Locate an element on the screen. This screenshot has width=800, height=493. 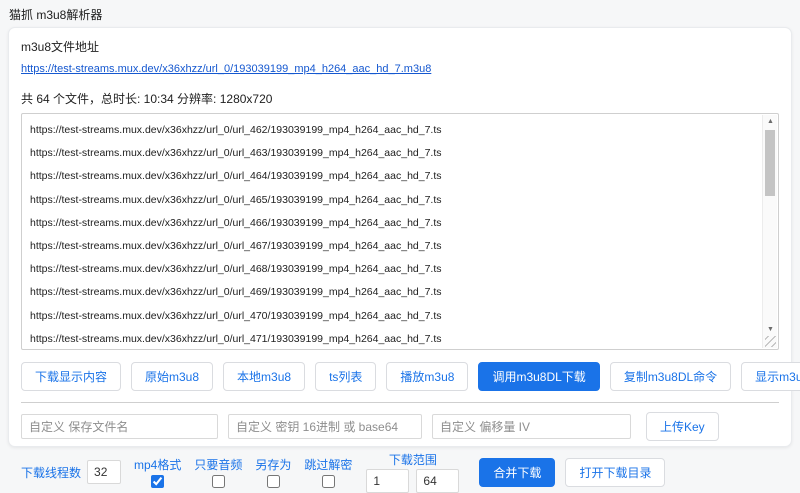
file-count-info: 共 64 个文件，总时长: 10:34 分辨率: 1280x720 is located at coordinates (147, 99).